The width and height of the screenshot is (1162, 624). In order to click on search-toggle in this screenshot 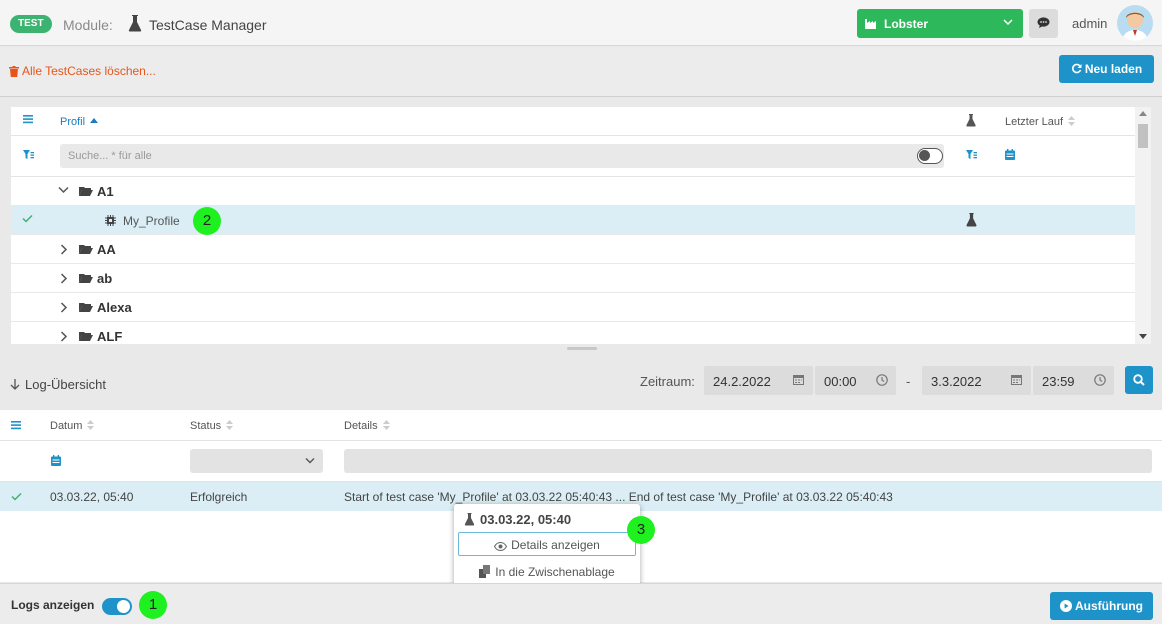, I will do `click(930, 156)`.